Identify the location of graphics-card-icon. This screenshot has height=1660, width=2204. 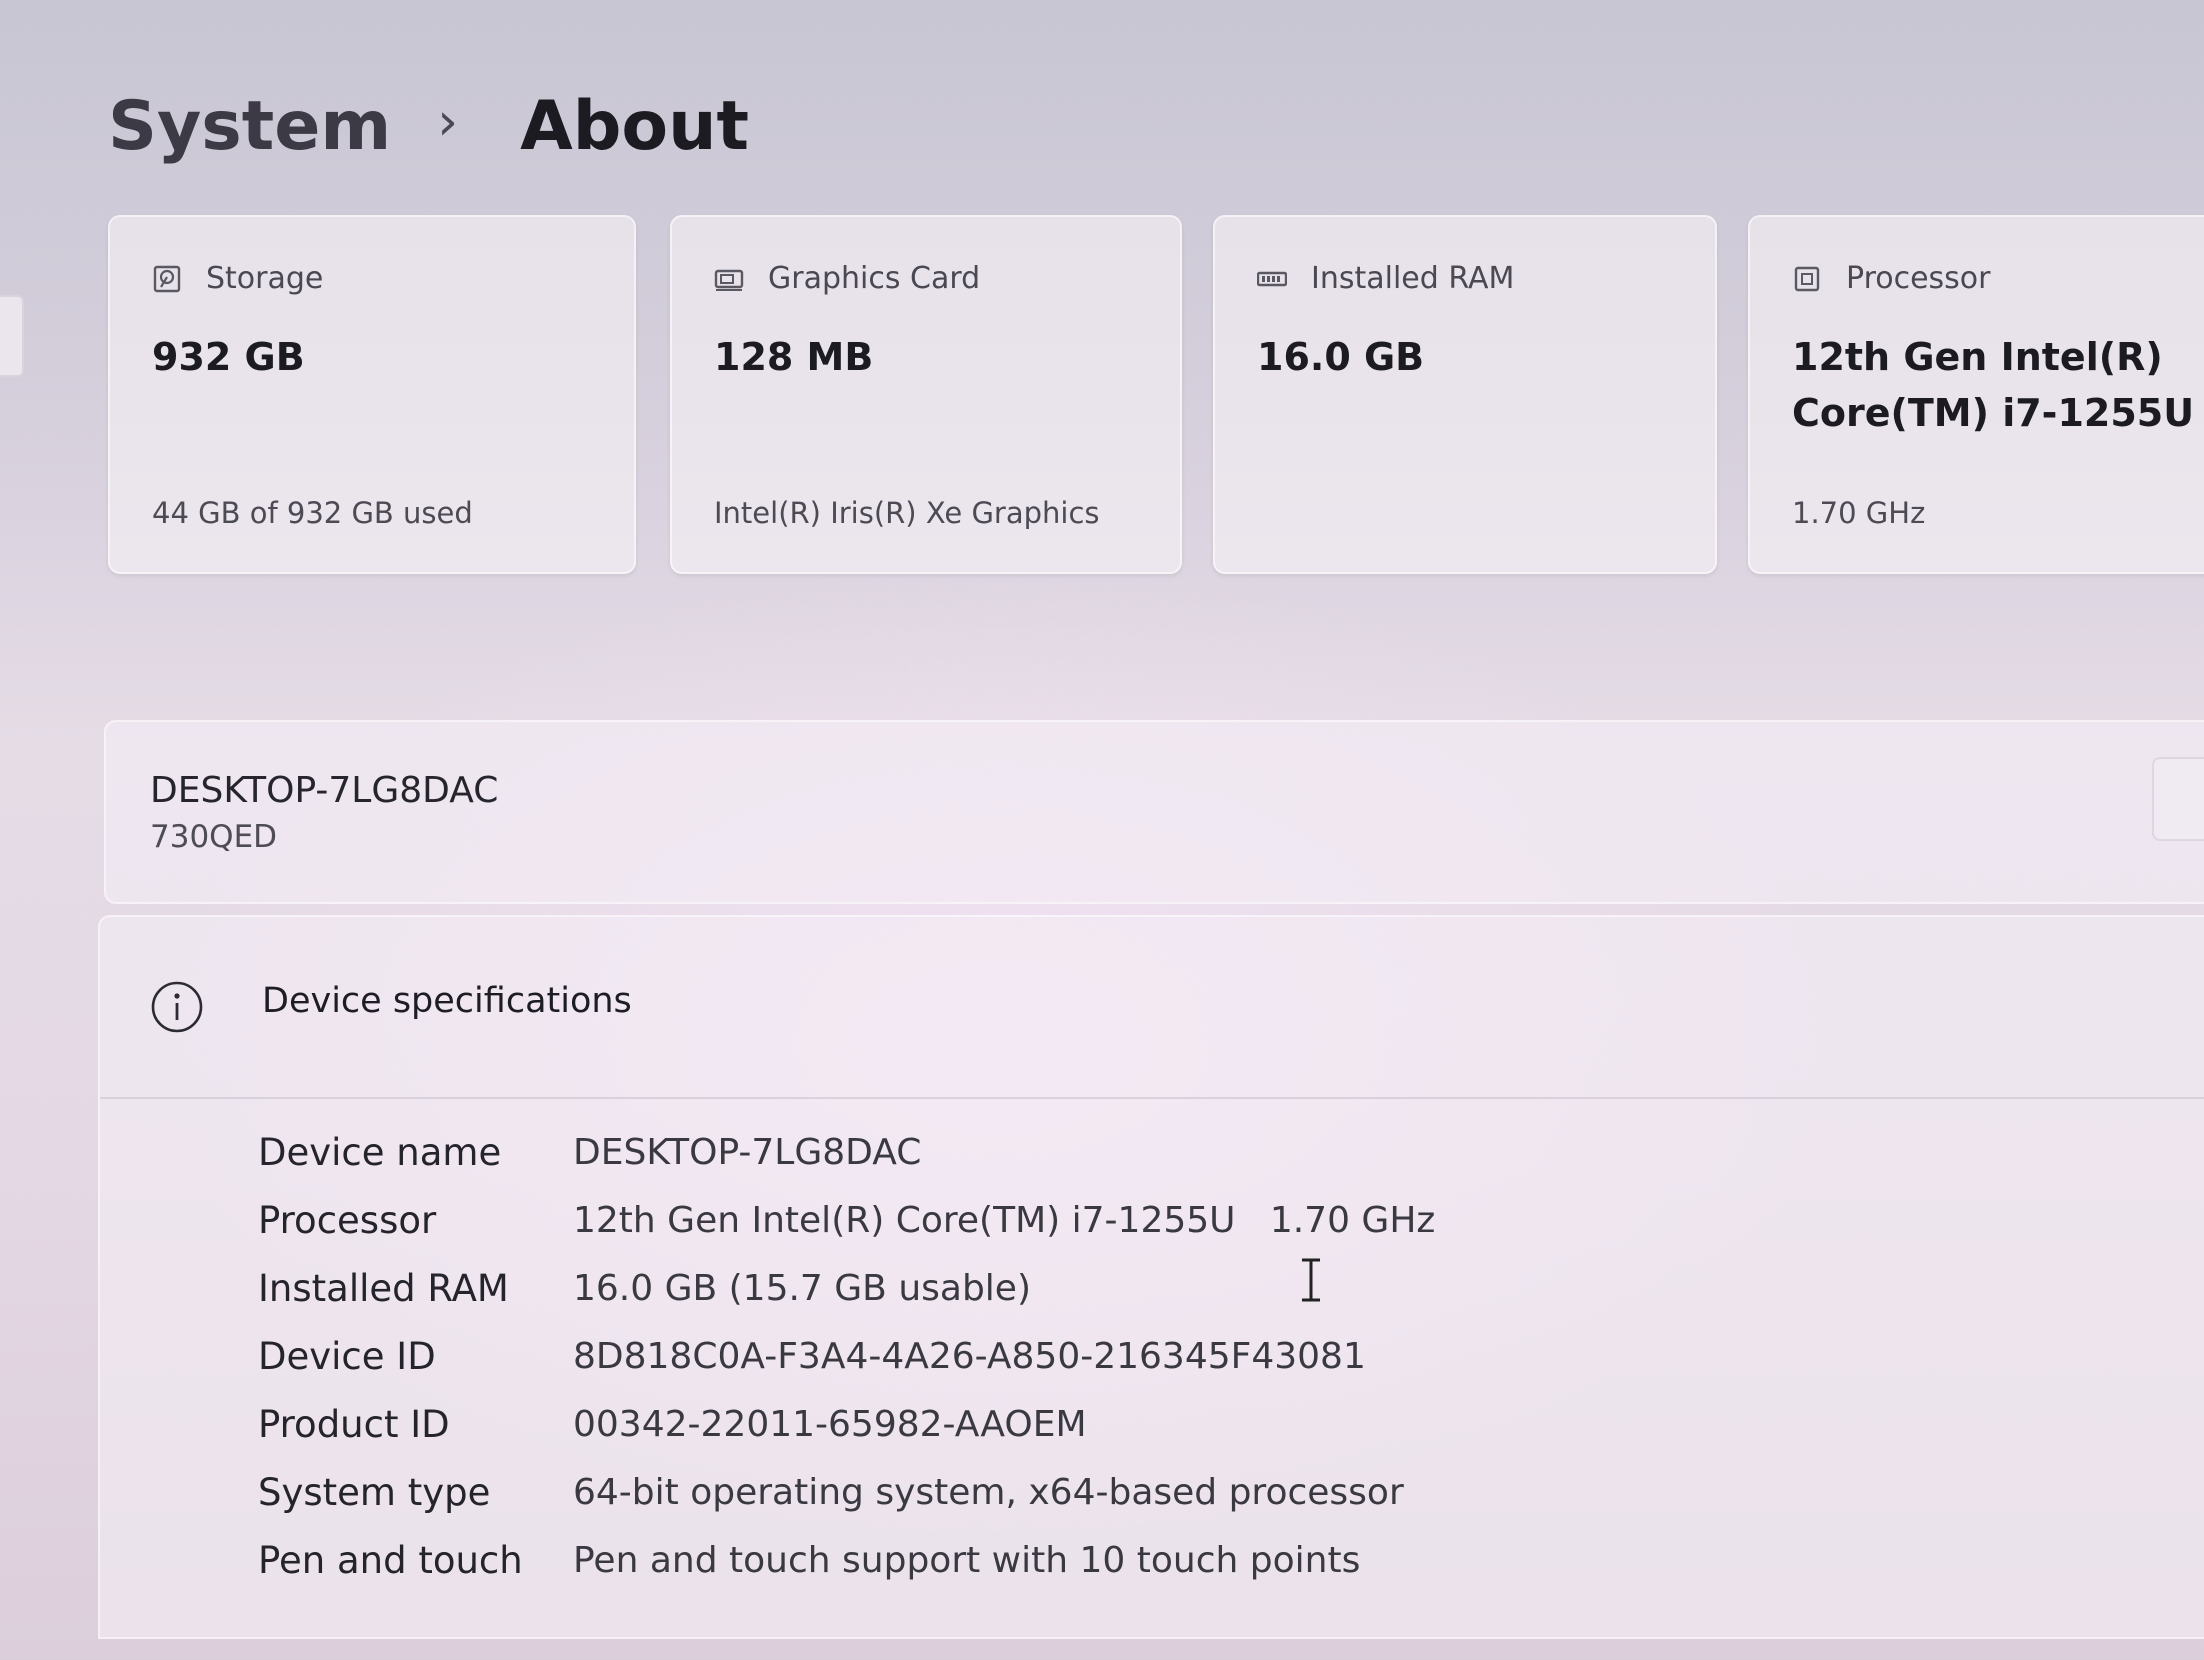
(729, 280).